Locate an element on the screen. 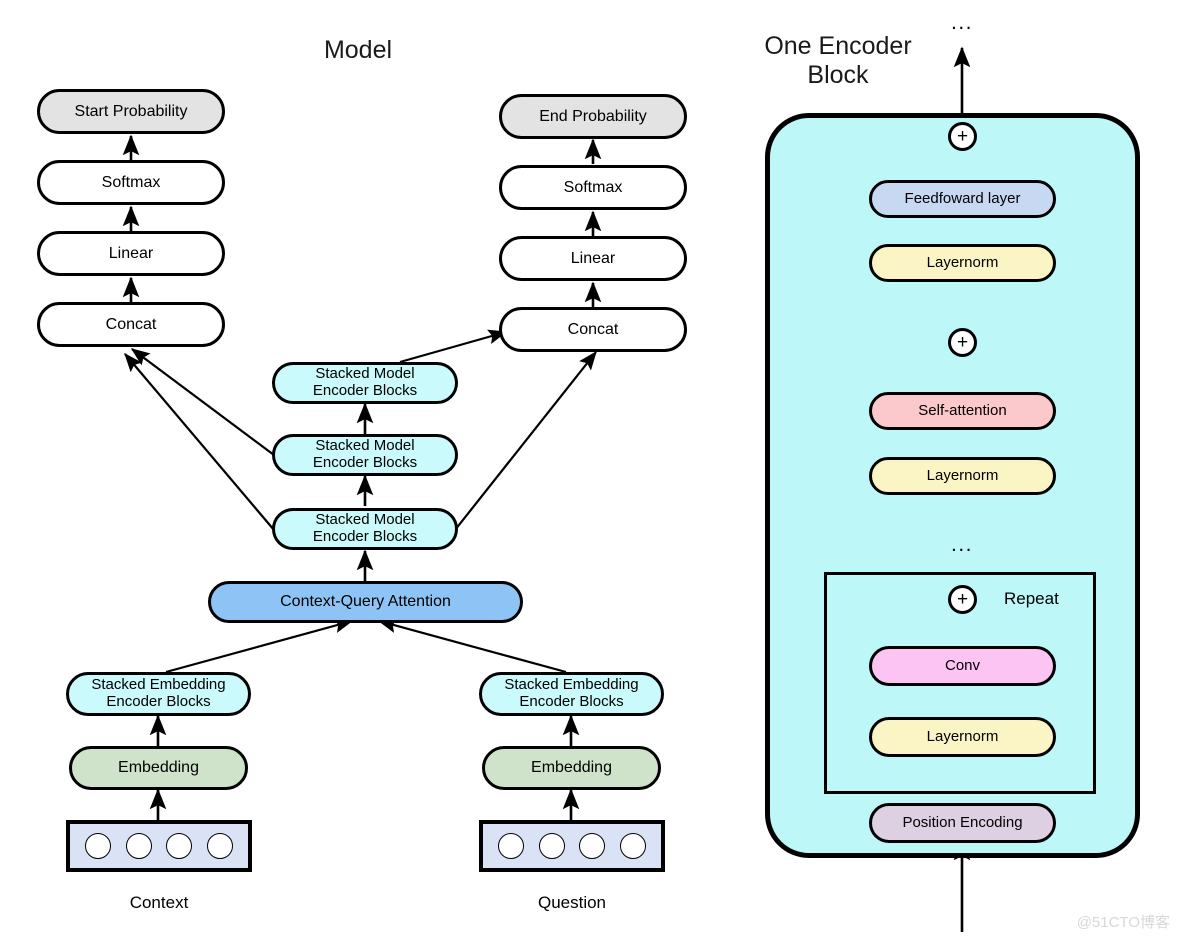  stacked-model-encoder-blocks-bottom: Stacked Model Encoder Blocks is located at coordinates (365, 529).